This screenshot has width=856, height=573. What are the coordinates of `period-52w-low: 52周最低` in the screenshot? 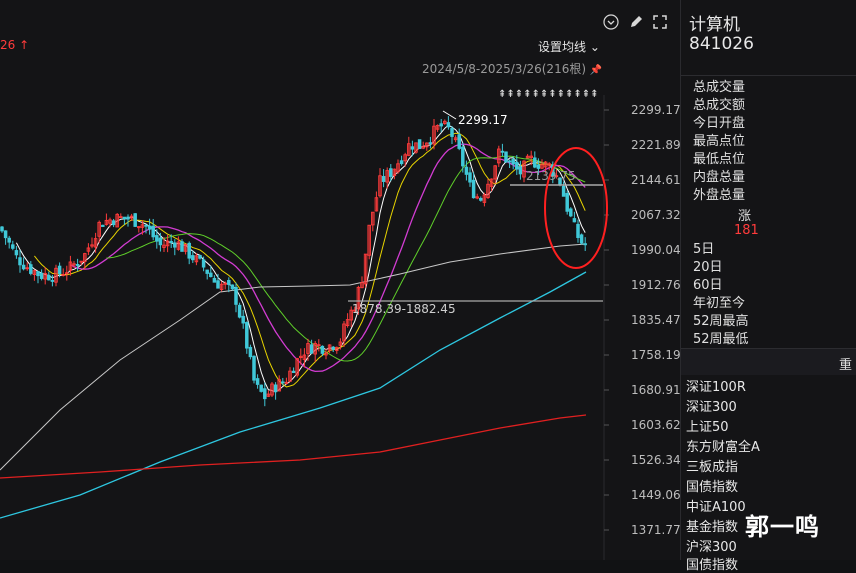 It's located at (721, 339).